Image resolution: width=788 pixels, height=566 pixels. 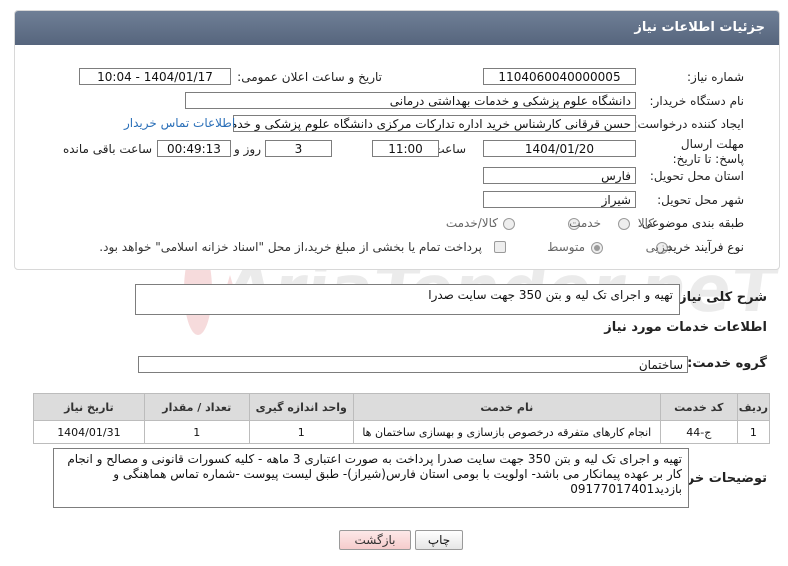 What do you see at coordinates (698, 432) in the screenshot?
I see `cell-service-code: ج-44` at bounding box center [698, 432].